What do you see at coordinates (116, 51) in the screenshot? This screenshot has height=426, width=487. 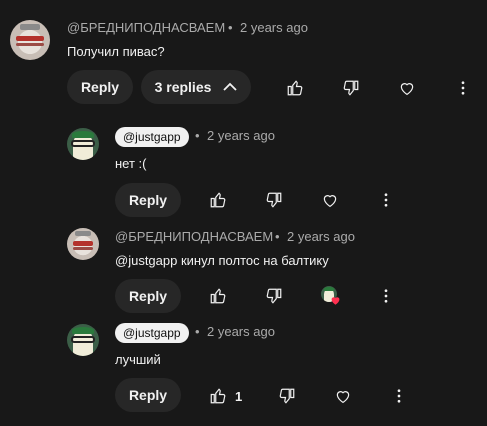 I see `comment-text: Получил пивас?` at bounding box center [116, 51].